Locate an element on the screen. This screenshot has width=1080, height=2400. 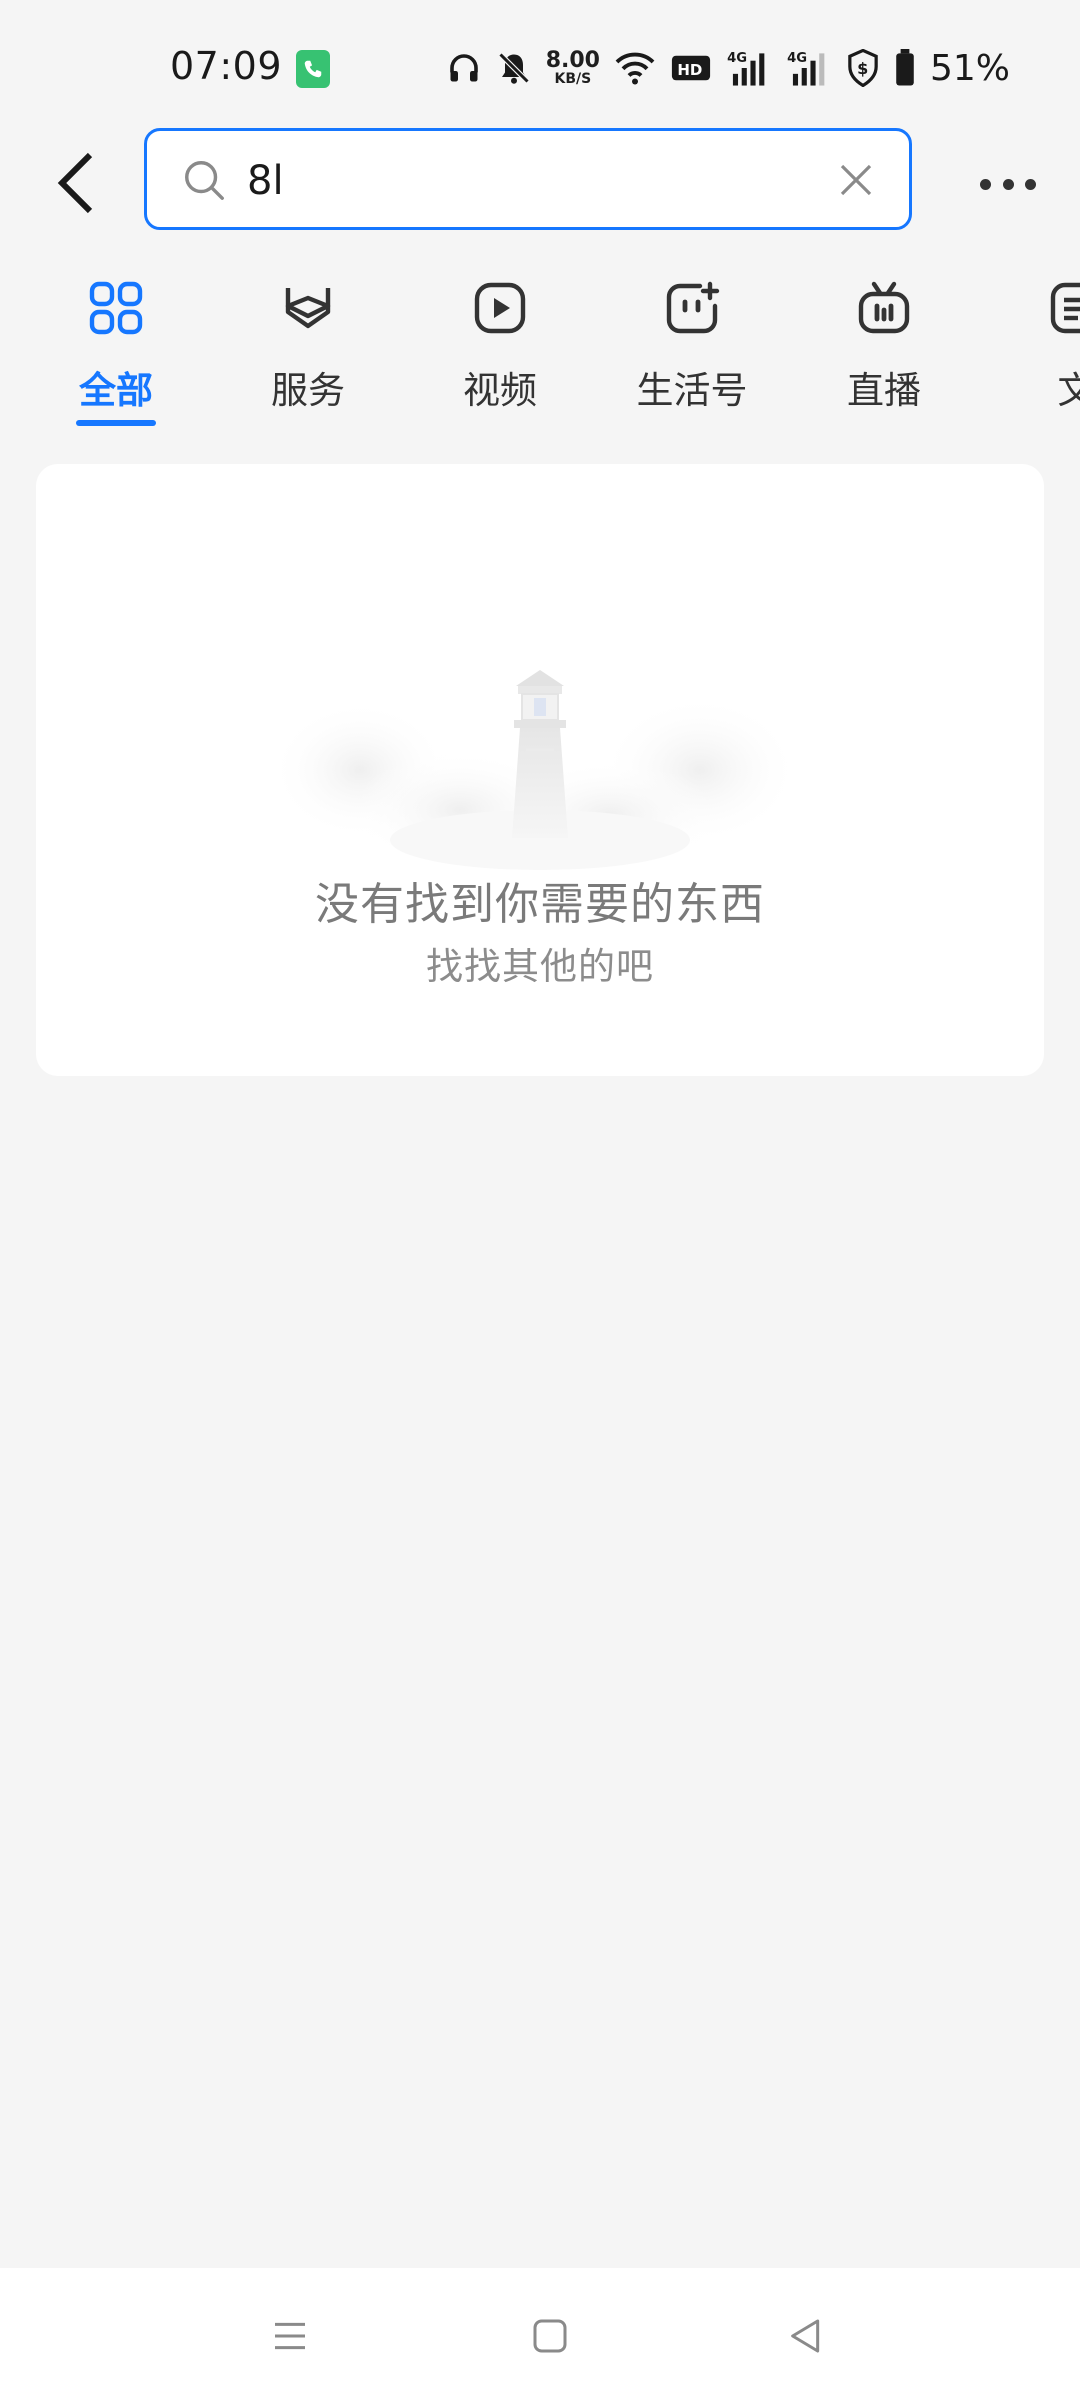
security-shield-icon: $ is located at coordinates (863, 68).